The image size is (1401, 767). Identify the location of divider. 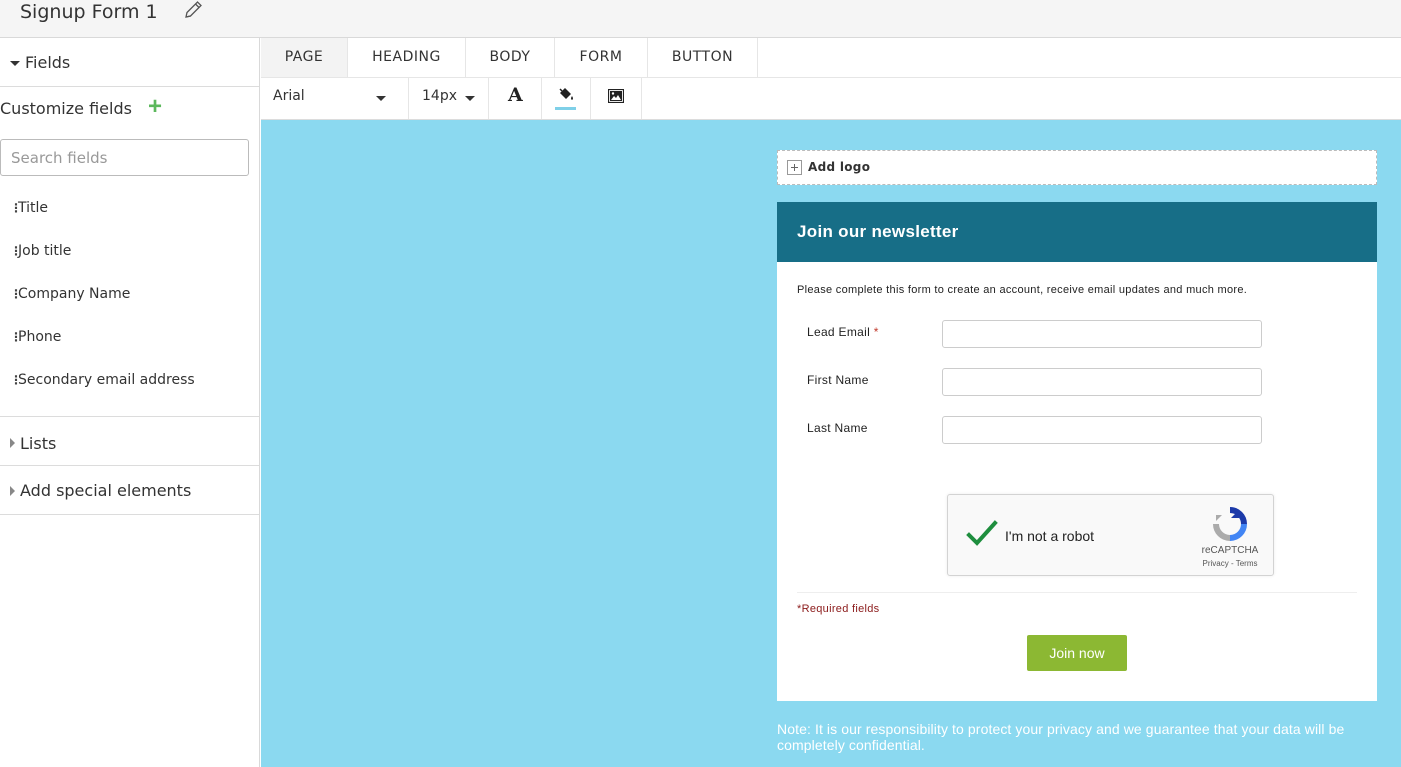
(1077, 592).